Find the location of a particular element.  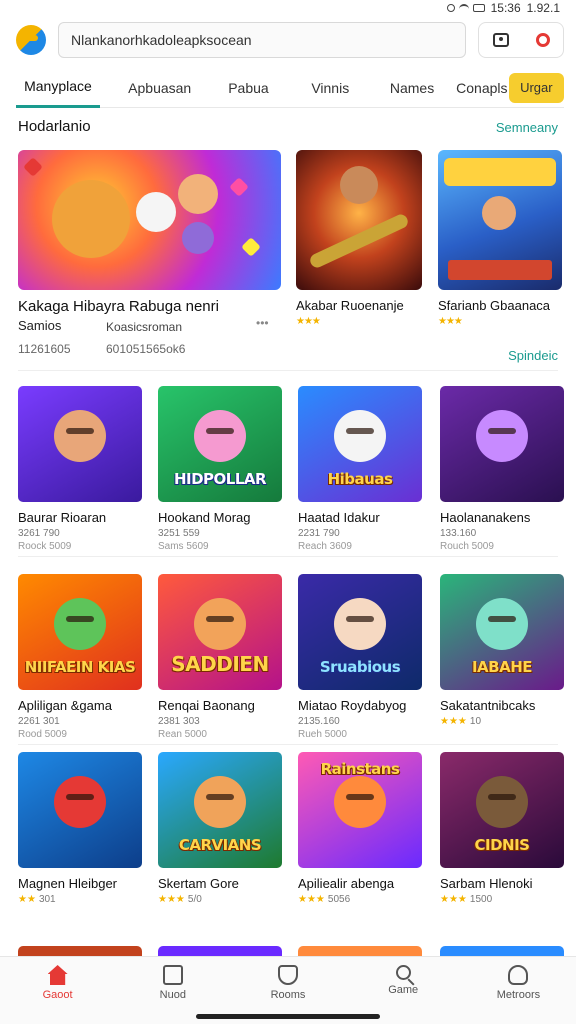

thumbnail-title: Rainstans is located at coordinates (360, 769).